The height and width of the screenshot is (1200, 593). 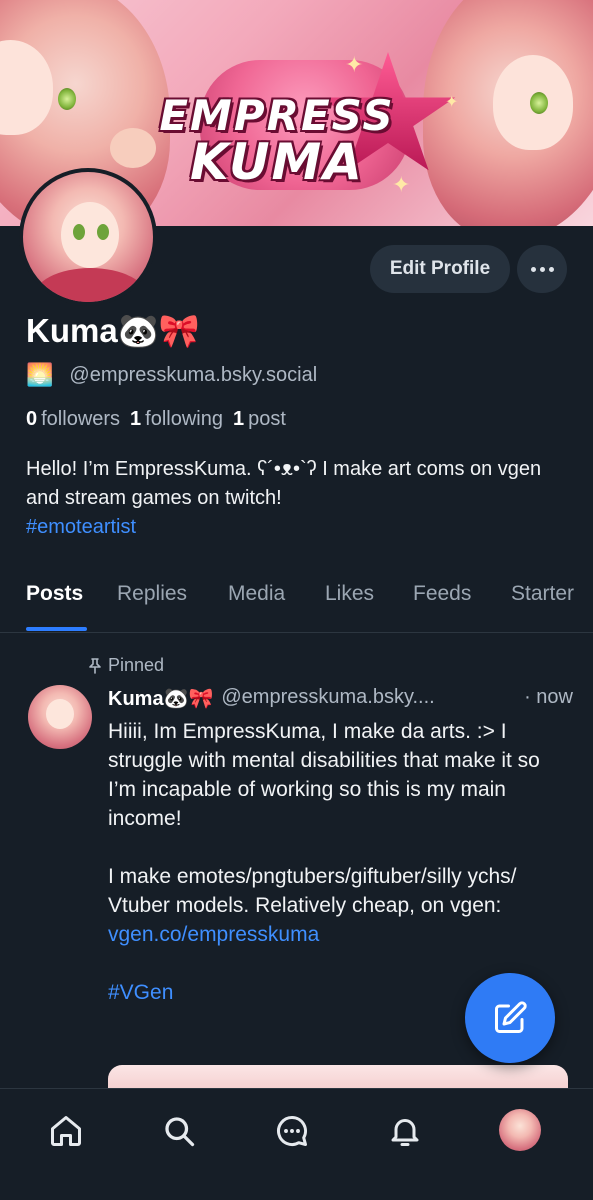 What do you see at coordinates (193, 374) in the screenshot?
I see `profile-handle: @empresskuma.bsky.social` at bounding box center [193, 374].